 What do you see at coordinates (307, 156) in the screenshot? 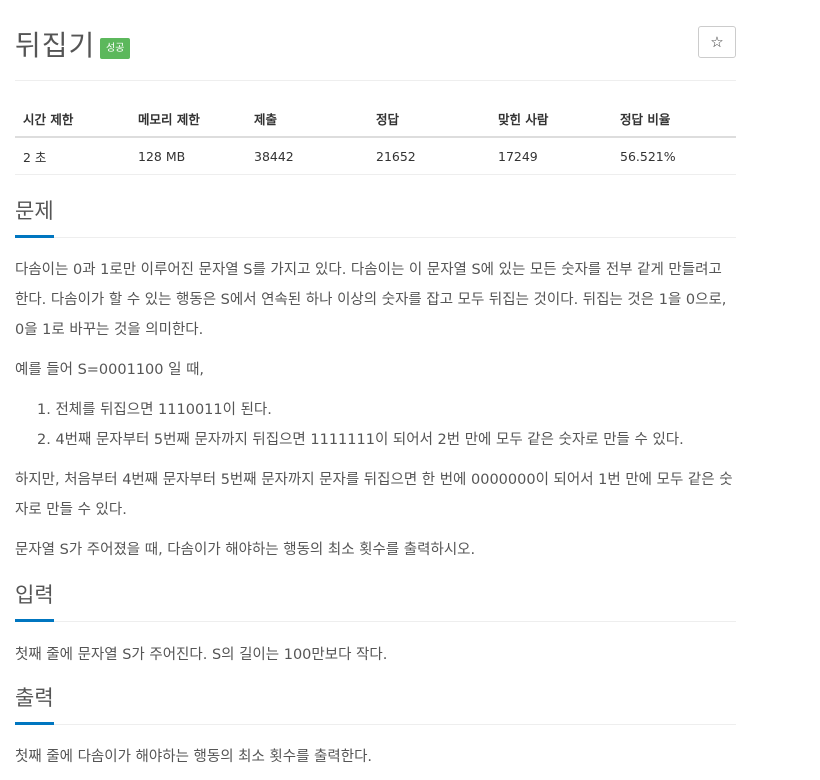
I see `stats-value: 38442` at bounding box center [307, 156].